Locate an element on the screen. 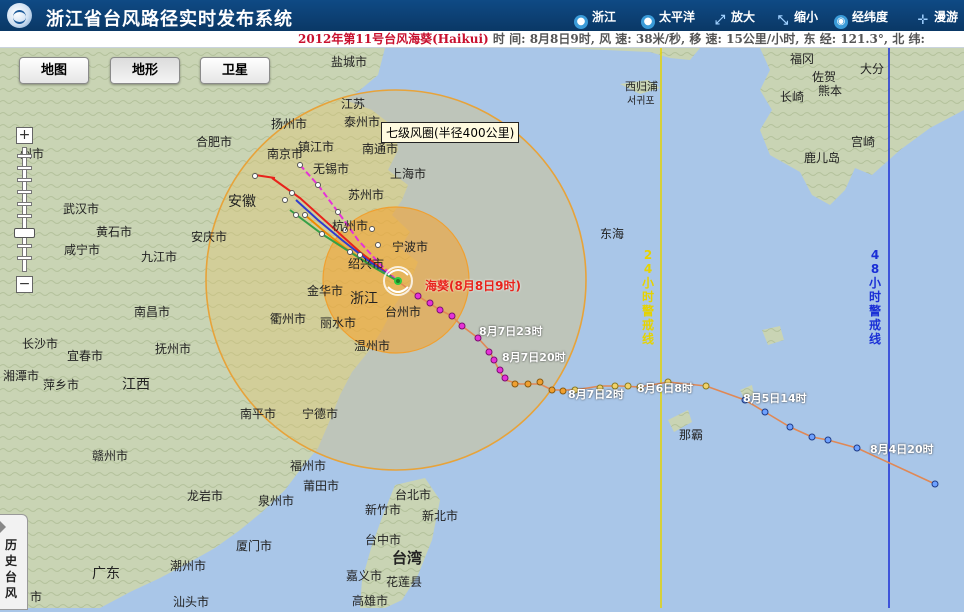  wind-circle-callout: 七级风圈(半径400公里) is located at coordinates (450, 132).